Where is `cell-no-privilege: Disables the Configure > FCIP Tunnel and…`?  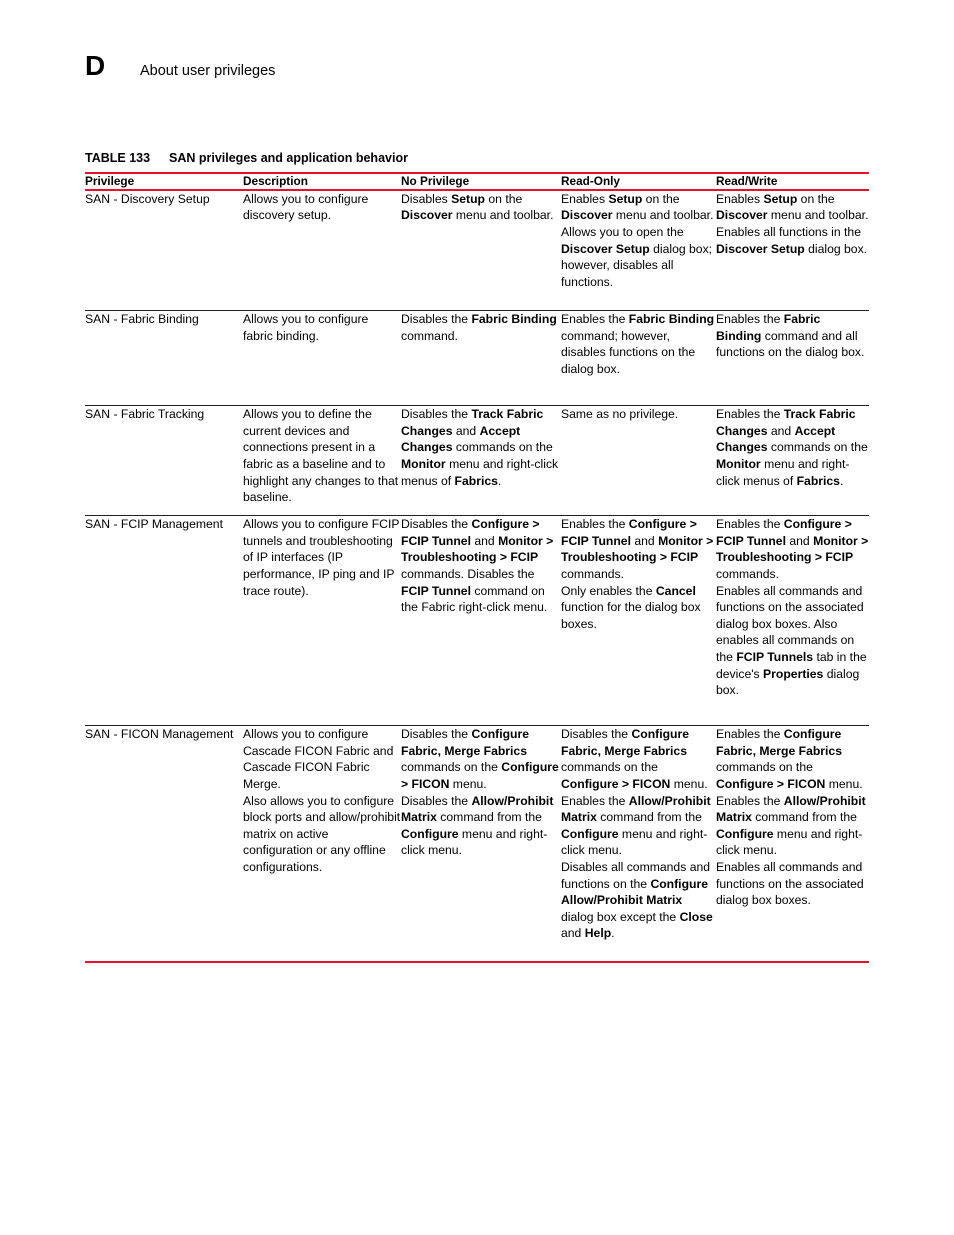
cell-no-privilege: Disables the Configure > FCIP Tunnel and… is located at coordinates (481, 620).